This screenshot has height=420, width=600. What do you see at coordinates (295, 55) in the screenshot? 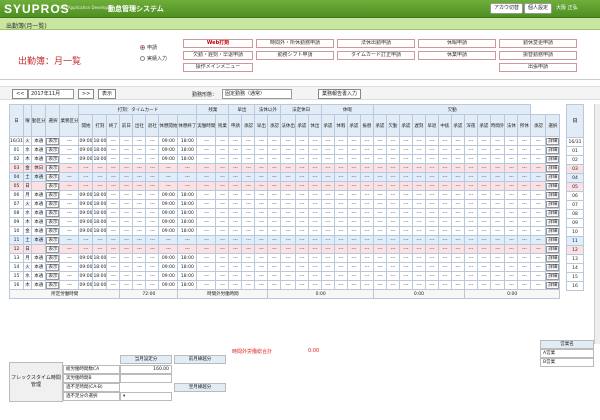
I see `shift-request-button: 勤務シフト申請` at bounding box center [295, 55].